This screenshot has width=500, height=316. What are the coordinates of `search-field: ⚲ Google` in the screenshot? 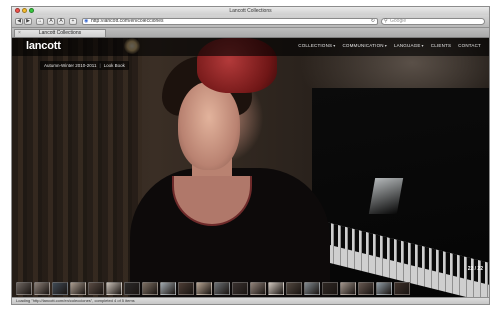 It's located at (433, 21).